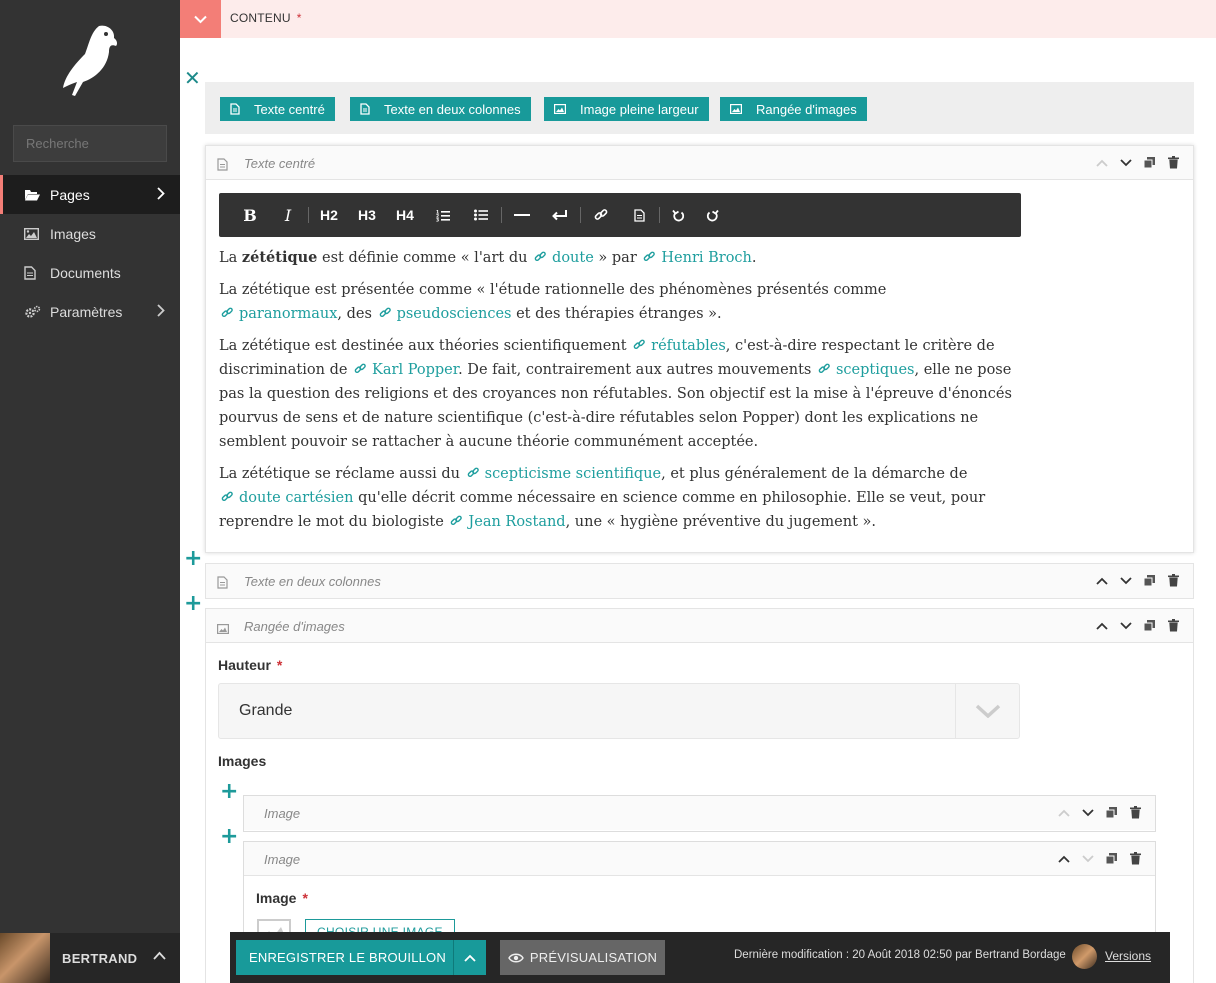  I want to click on label-text: Image, so click(276, 898).